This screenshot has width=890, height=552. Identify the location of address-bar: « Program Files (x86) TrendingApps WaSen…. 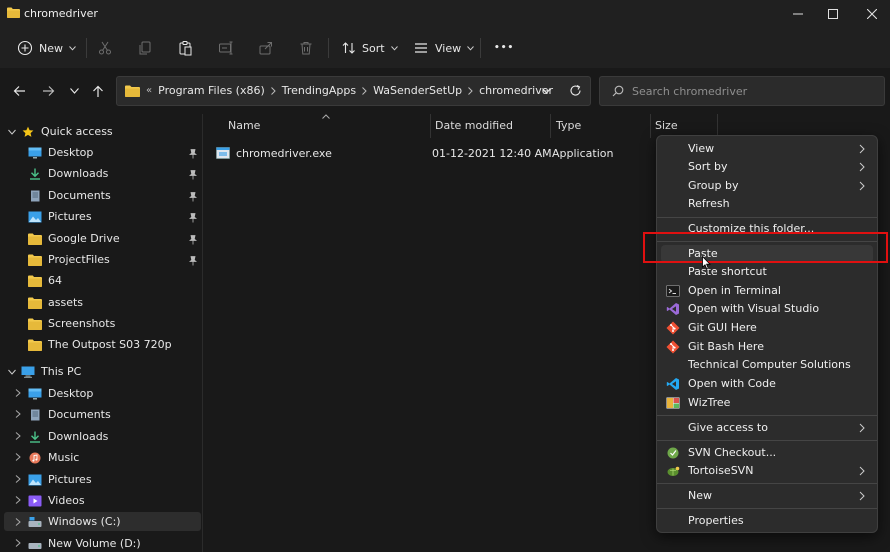
(353, 91).